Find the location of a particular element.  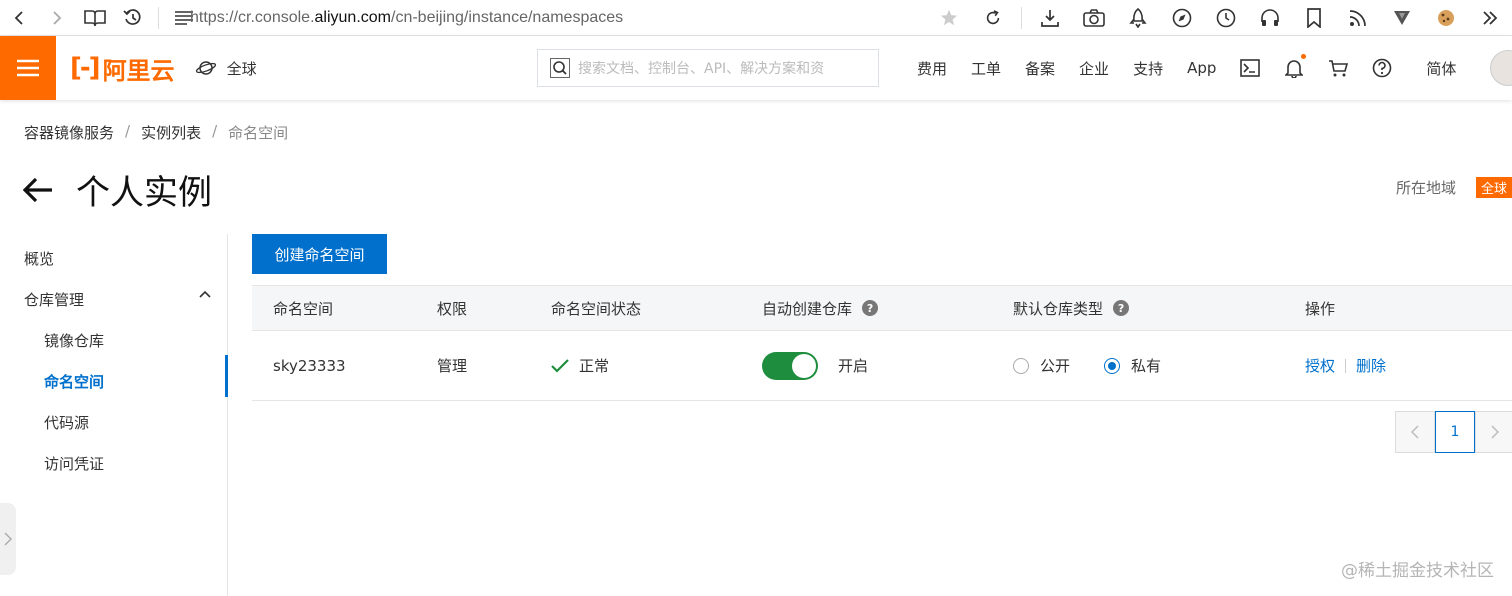

notification-dot is located at coordinates (1304, 56).